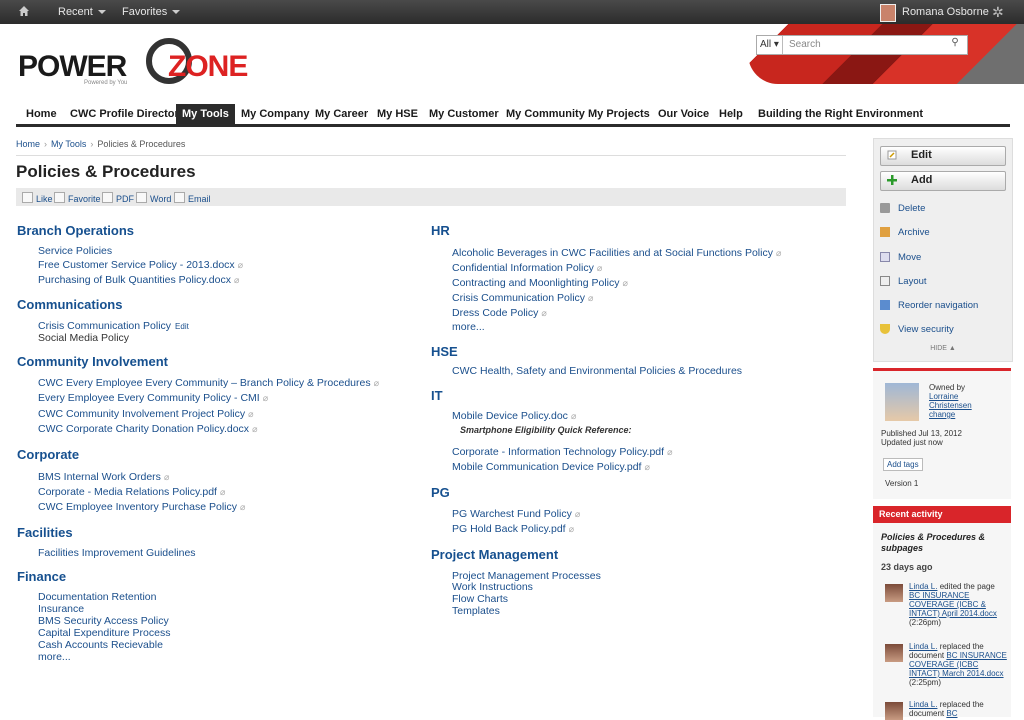 The height and width of the screenshot is (720, 1024). What do you see at coordinates (77, 198) in the screenshot?
I see `favorite-button: Favorite` at bounding box center [77, 198].